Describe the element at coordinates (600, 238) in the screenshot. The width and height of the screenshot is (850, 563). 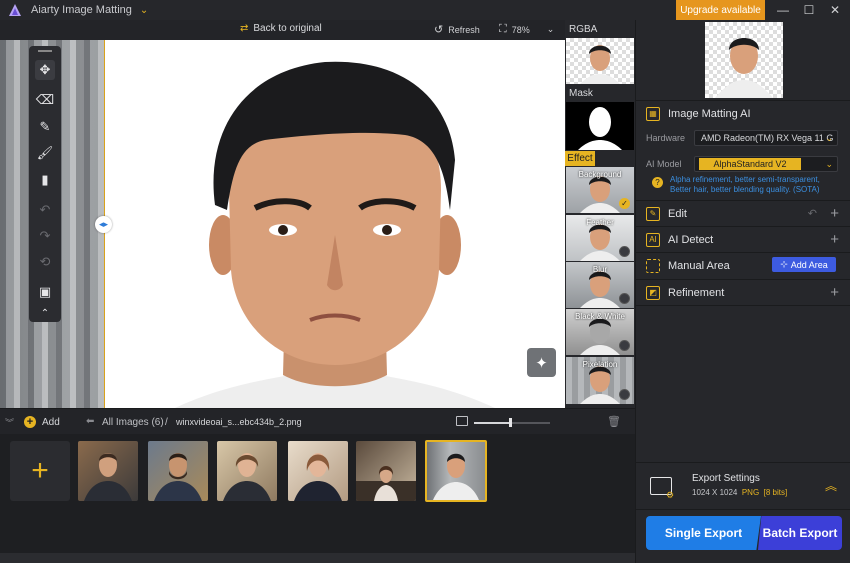
I see `effect-feather: Feather` at that location.